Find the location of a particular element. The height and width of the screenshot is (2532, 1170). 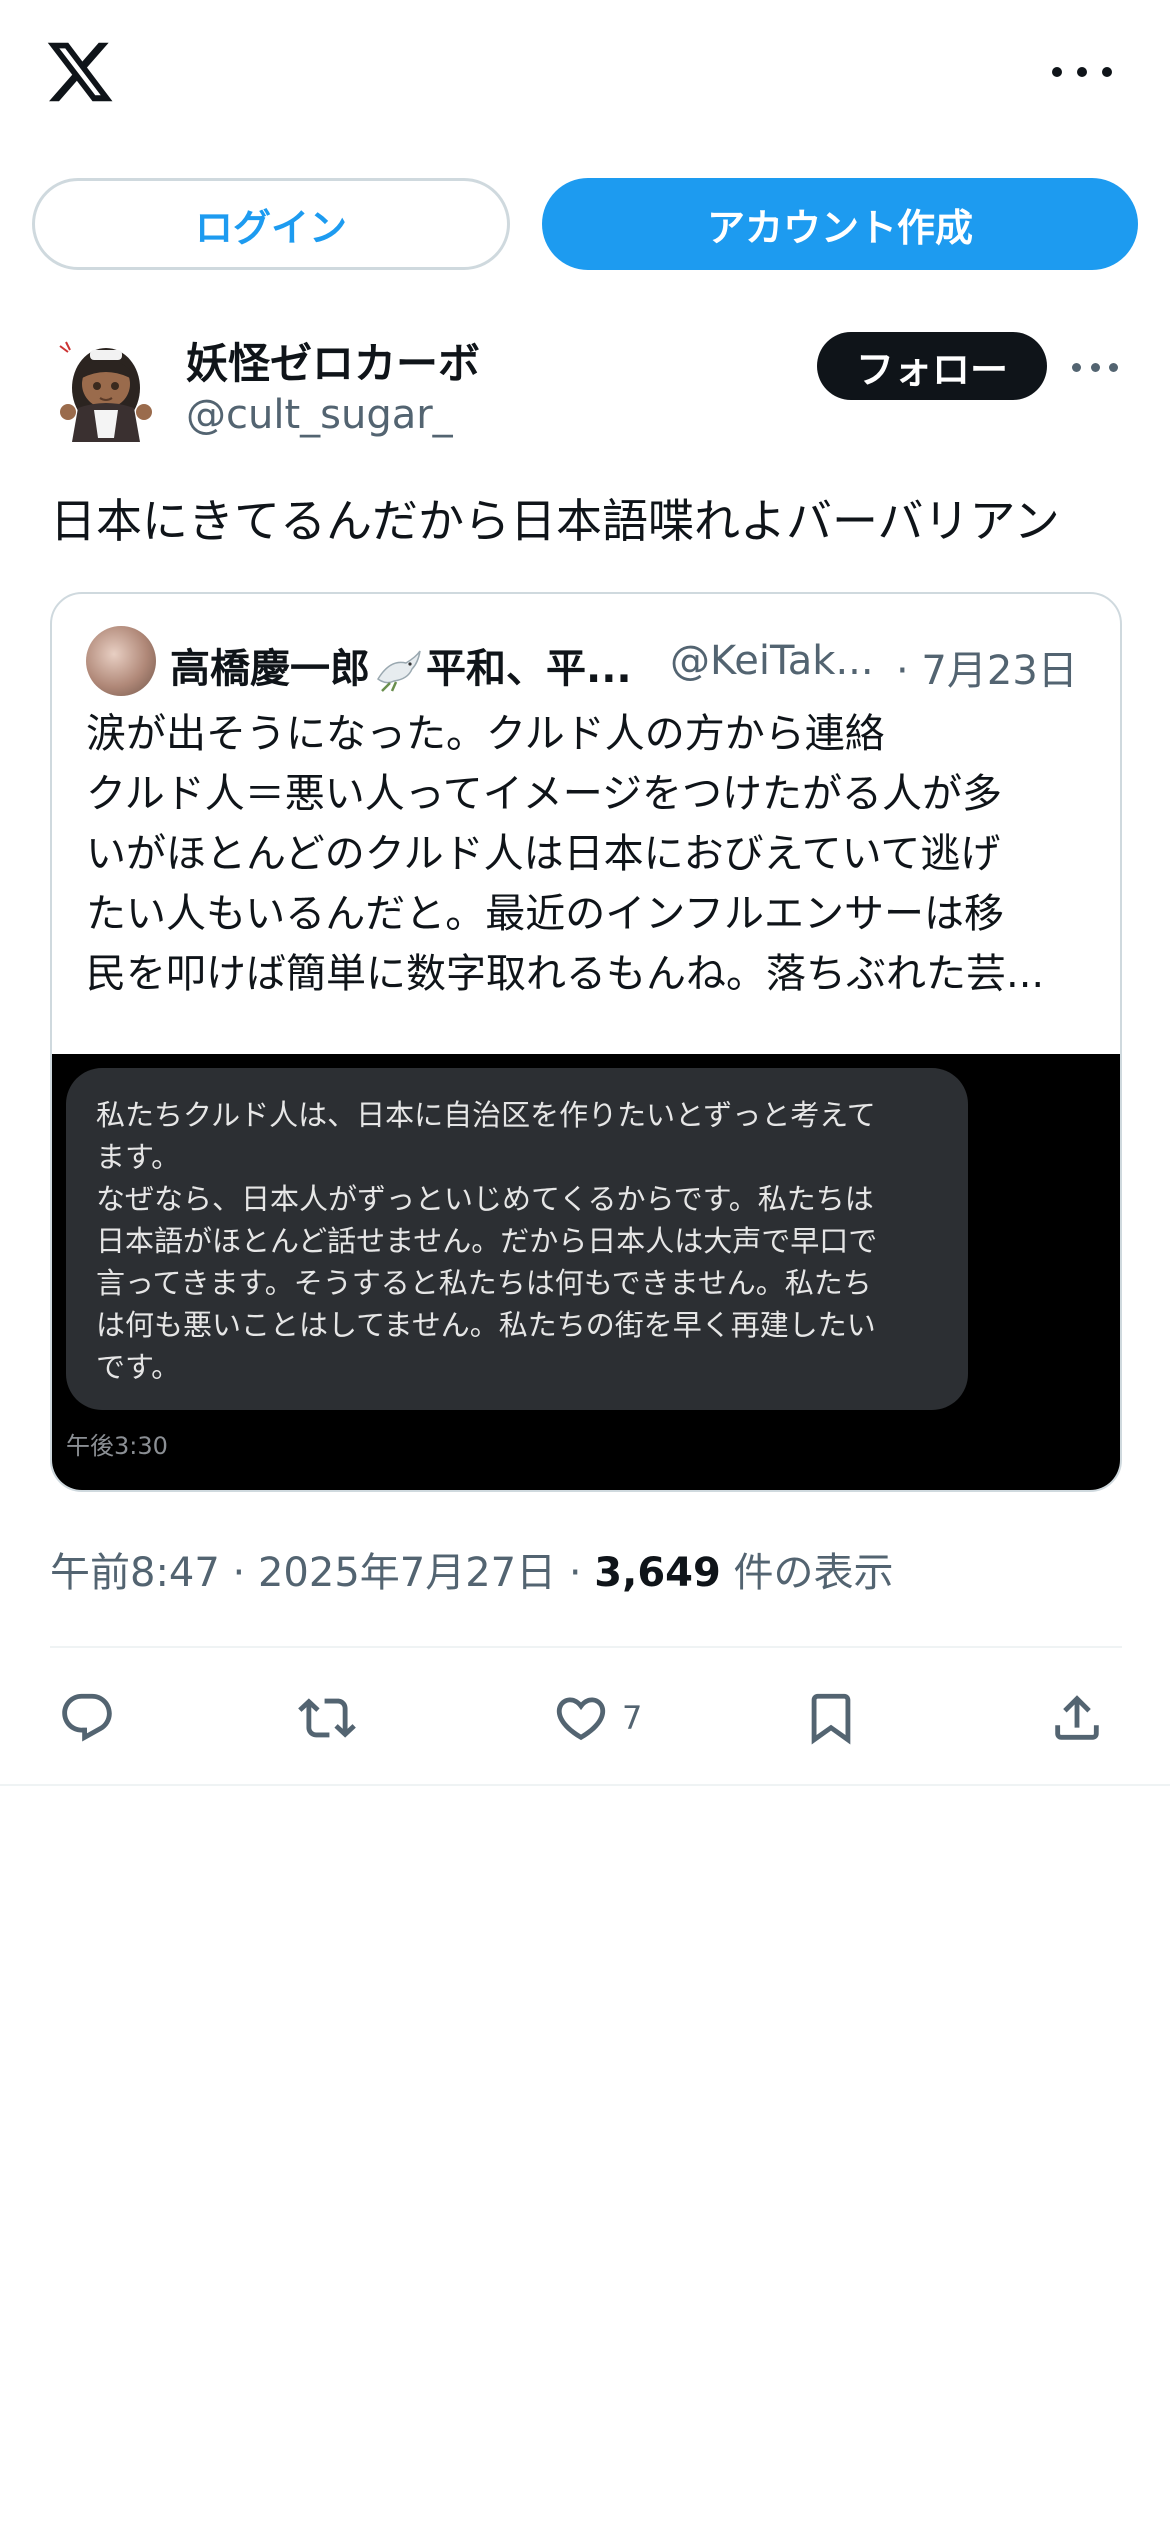

bubble-line: なぜなら、日本人がずっといじめてくるからです。私たちは is located at coordinates (485, 1199).